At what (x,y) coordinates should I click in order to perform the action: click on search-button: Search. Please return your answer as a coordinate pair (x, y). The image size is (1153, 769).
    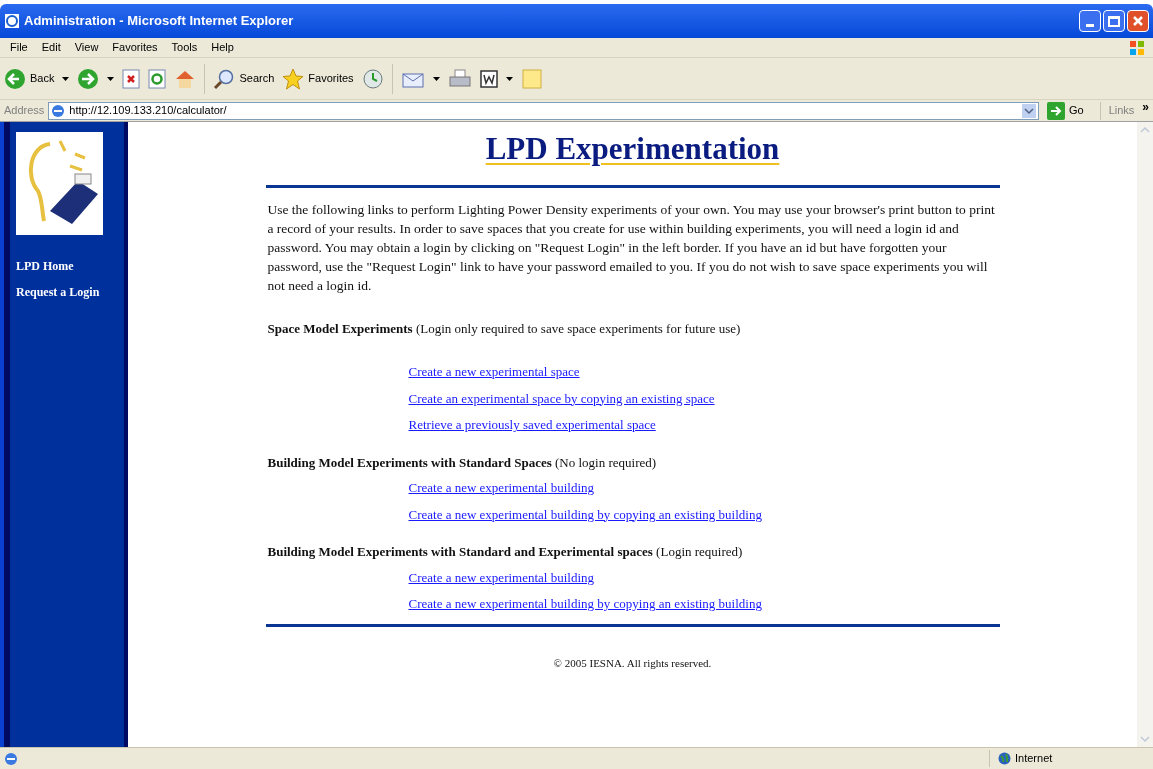
    Looking at the image, I should click on (244, 78).